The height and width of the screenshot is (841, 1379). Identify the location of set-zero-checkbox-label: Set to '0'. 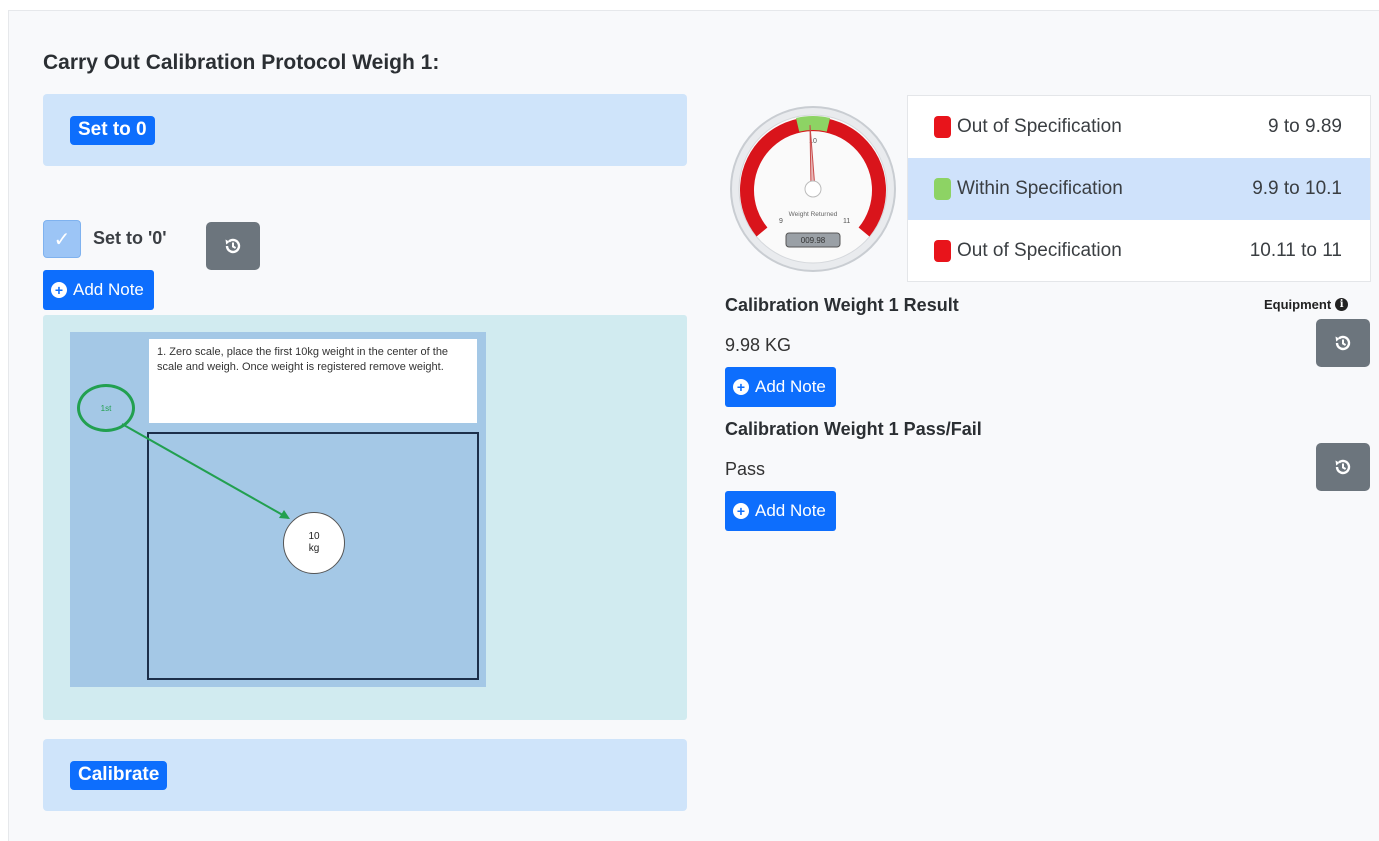
(130, 238).